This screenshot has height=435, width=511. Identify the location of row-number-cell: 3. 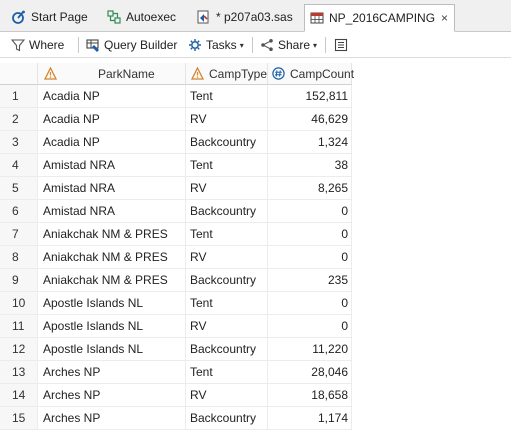
(19, 142).